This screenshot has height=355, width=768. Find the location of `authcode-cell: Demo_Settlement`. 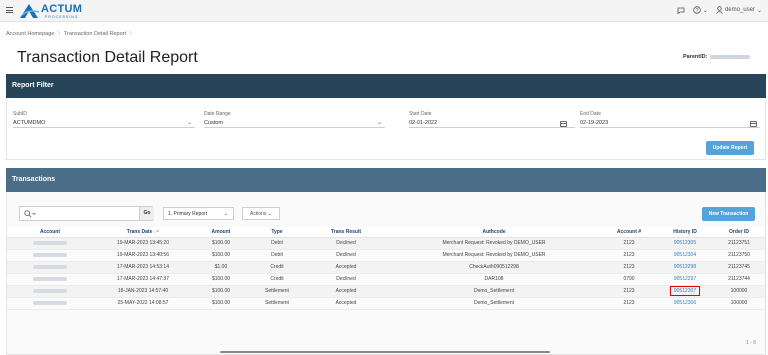

authcode-cell: Demo_Settlement is located at coordinates (494, 303).